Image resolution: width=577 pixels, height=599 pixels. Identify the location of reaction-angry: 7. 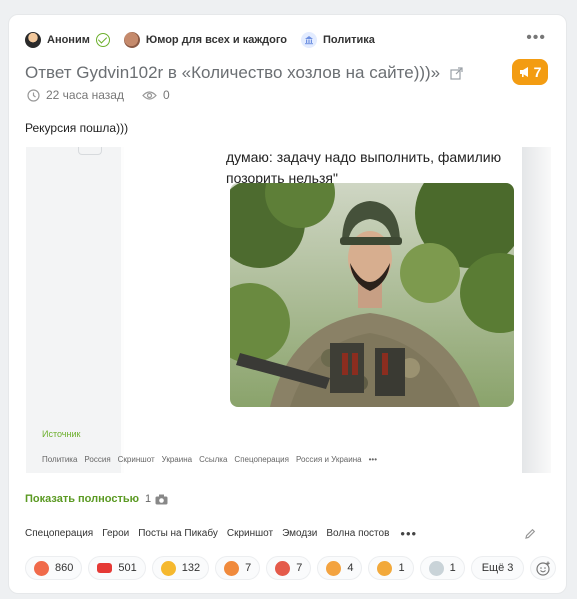
(238, 568).